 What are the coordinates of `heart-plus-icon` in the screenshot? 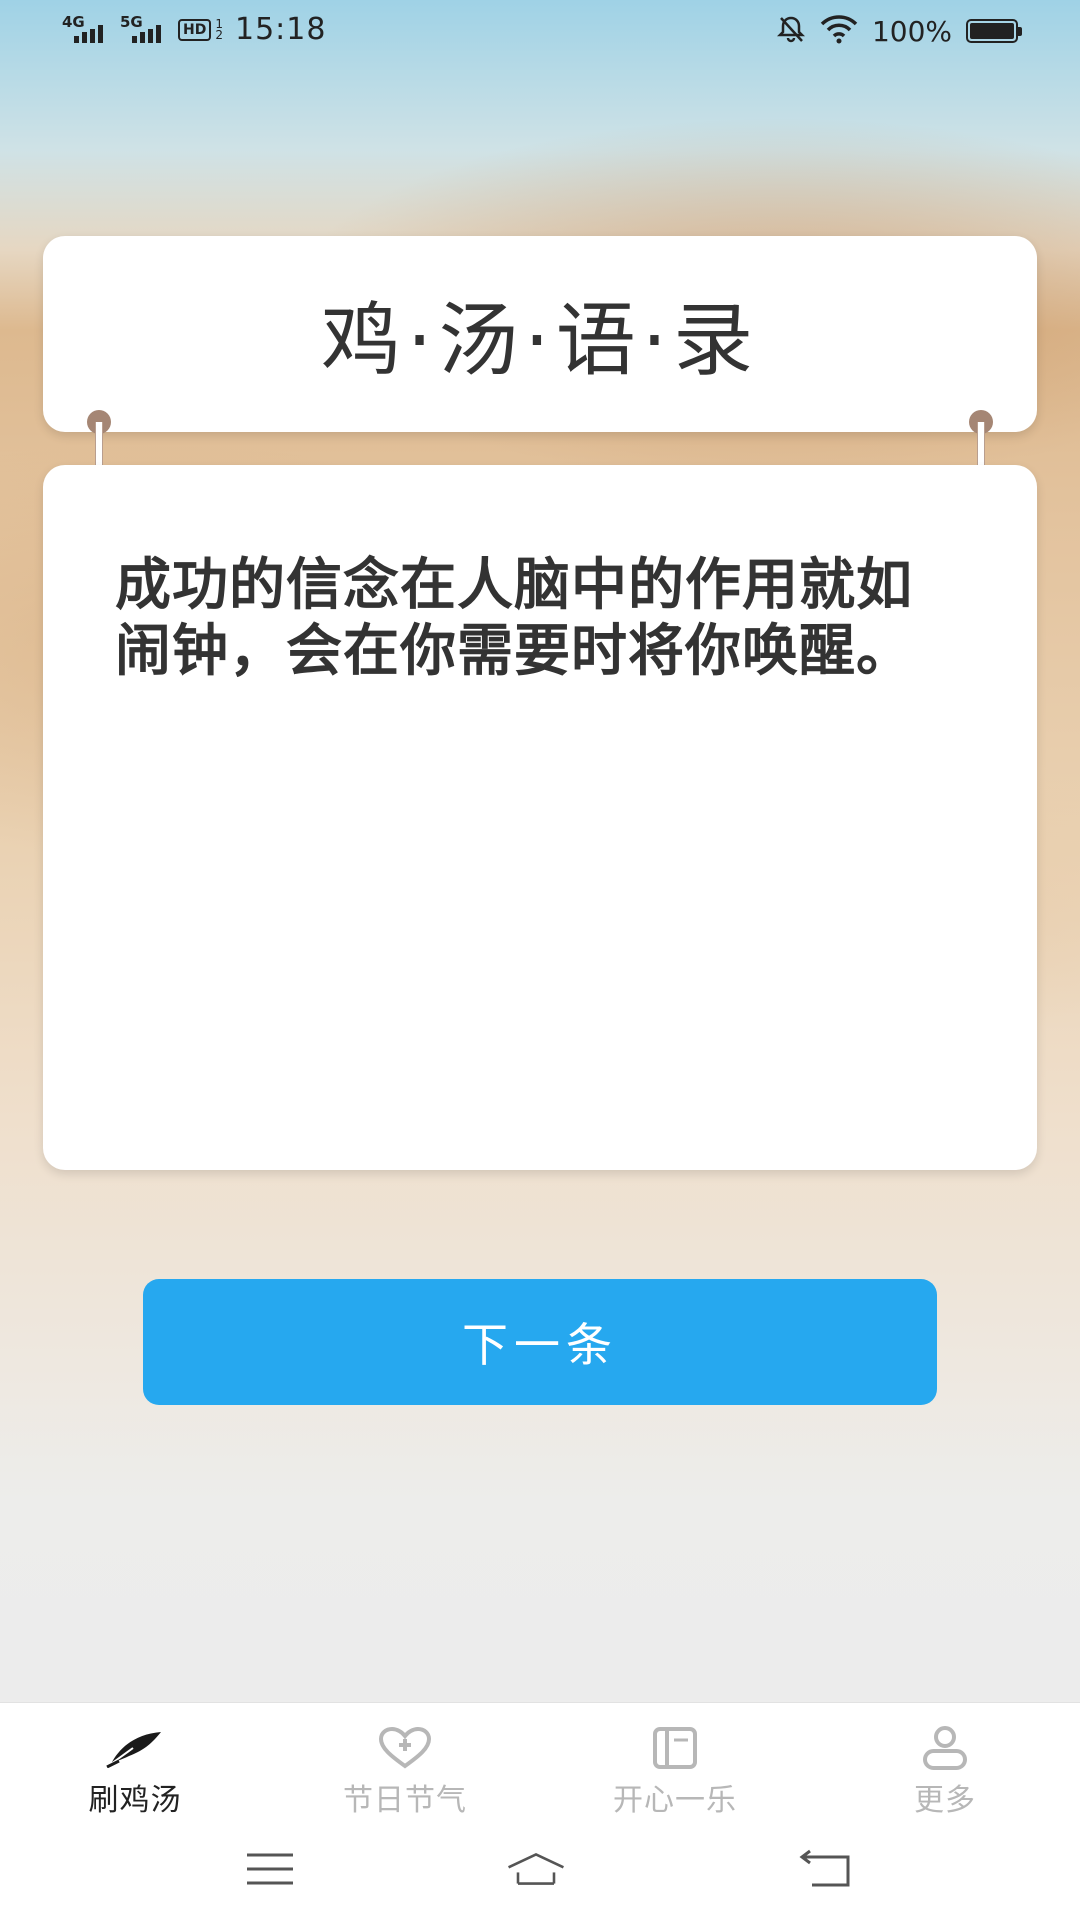 It's located at (405, 1748).